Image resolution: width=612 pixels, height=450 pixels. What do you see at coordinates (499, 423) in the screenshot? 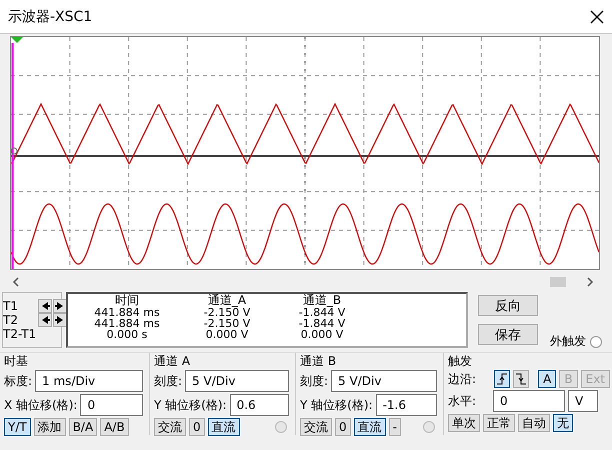
I see `trigger-mode-button: 正常` at bounding box center [499, 423].